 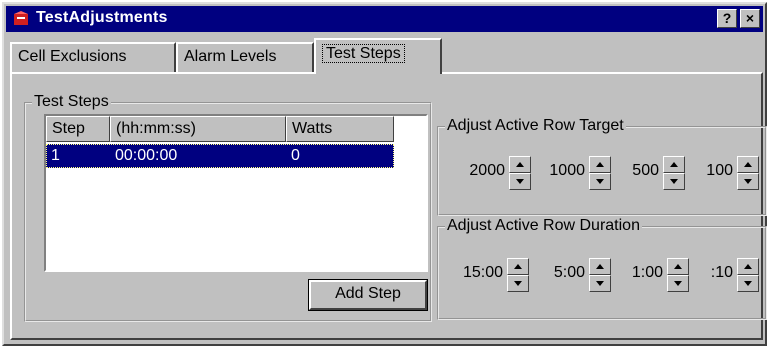 I want to click on duration-spin-10sec: :10, so click(x=727, y=276).